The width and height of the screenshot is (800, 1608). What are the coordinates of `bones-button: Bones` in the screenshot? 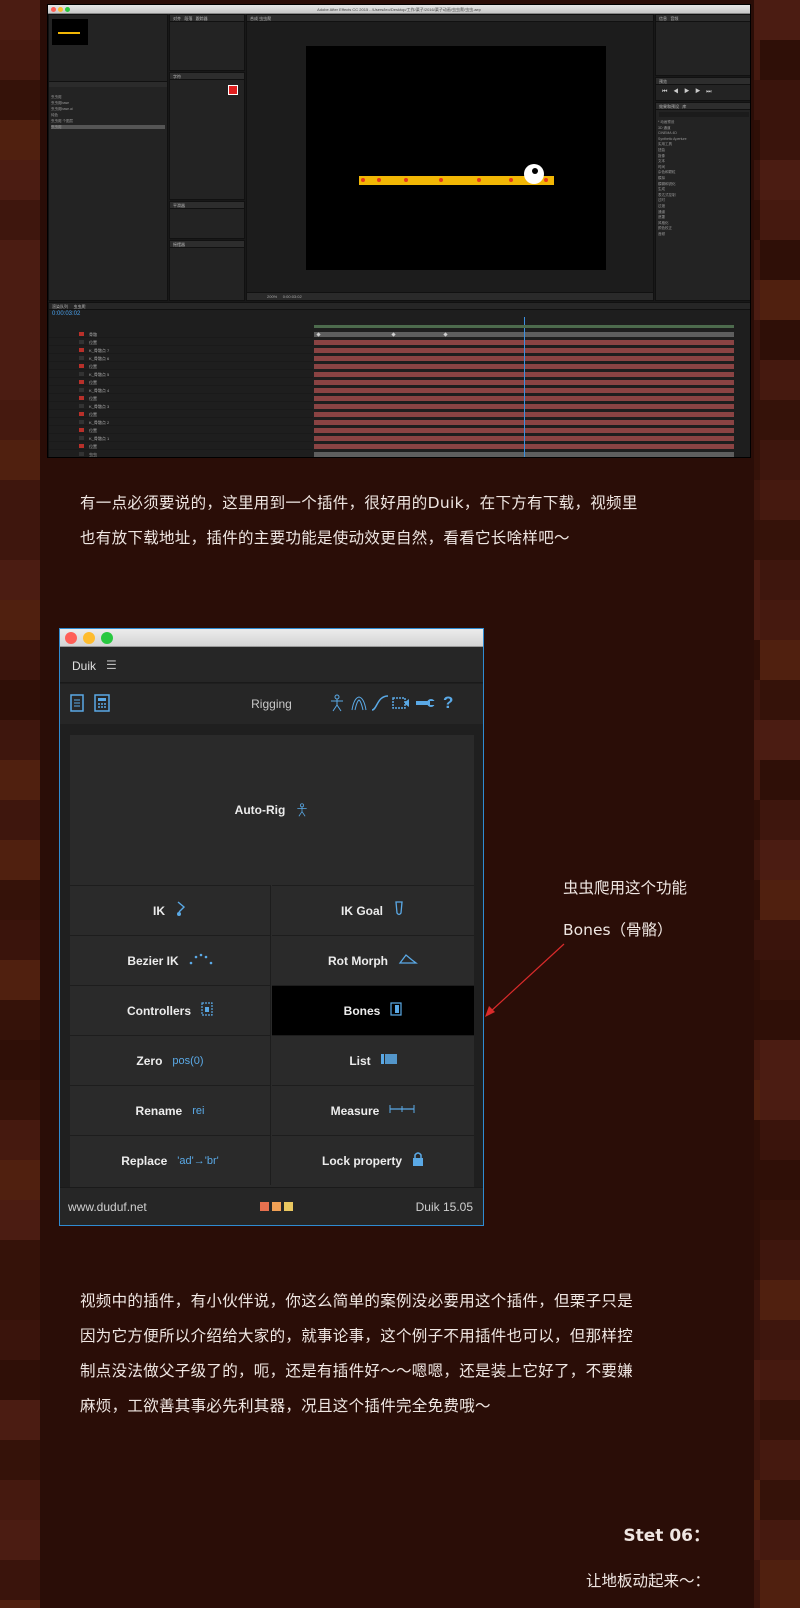 It's located at (373, 1010).